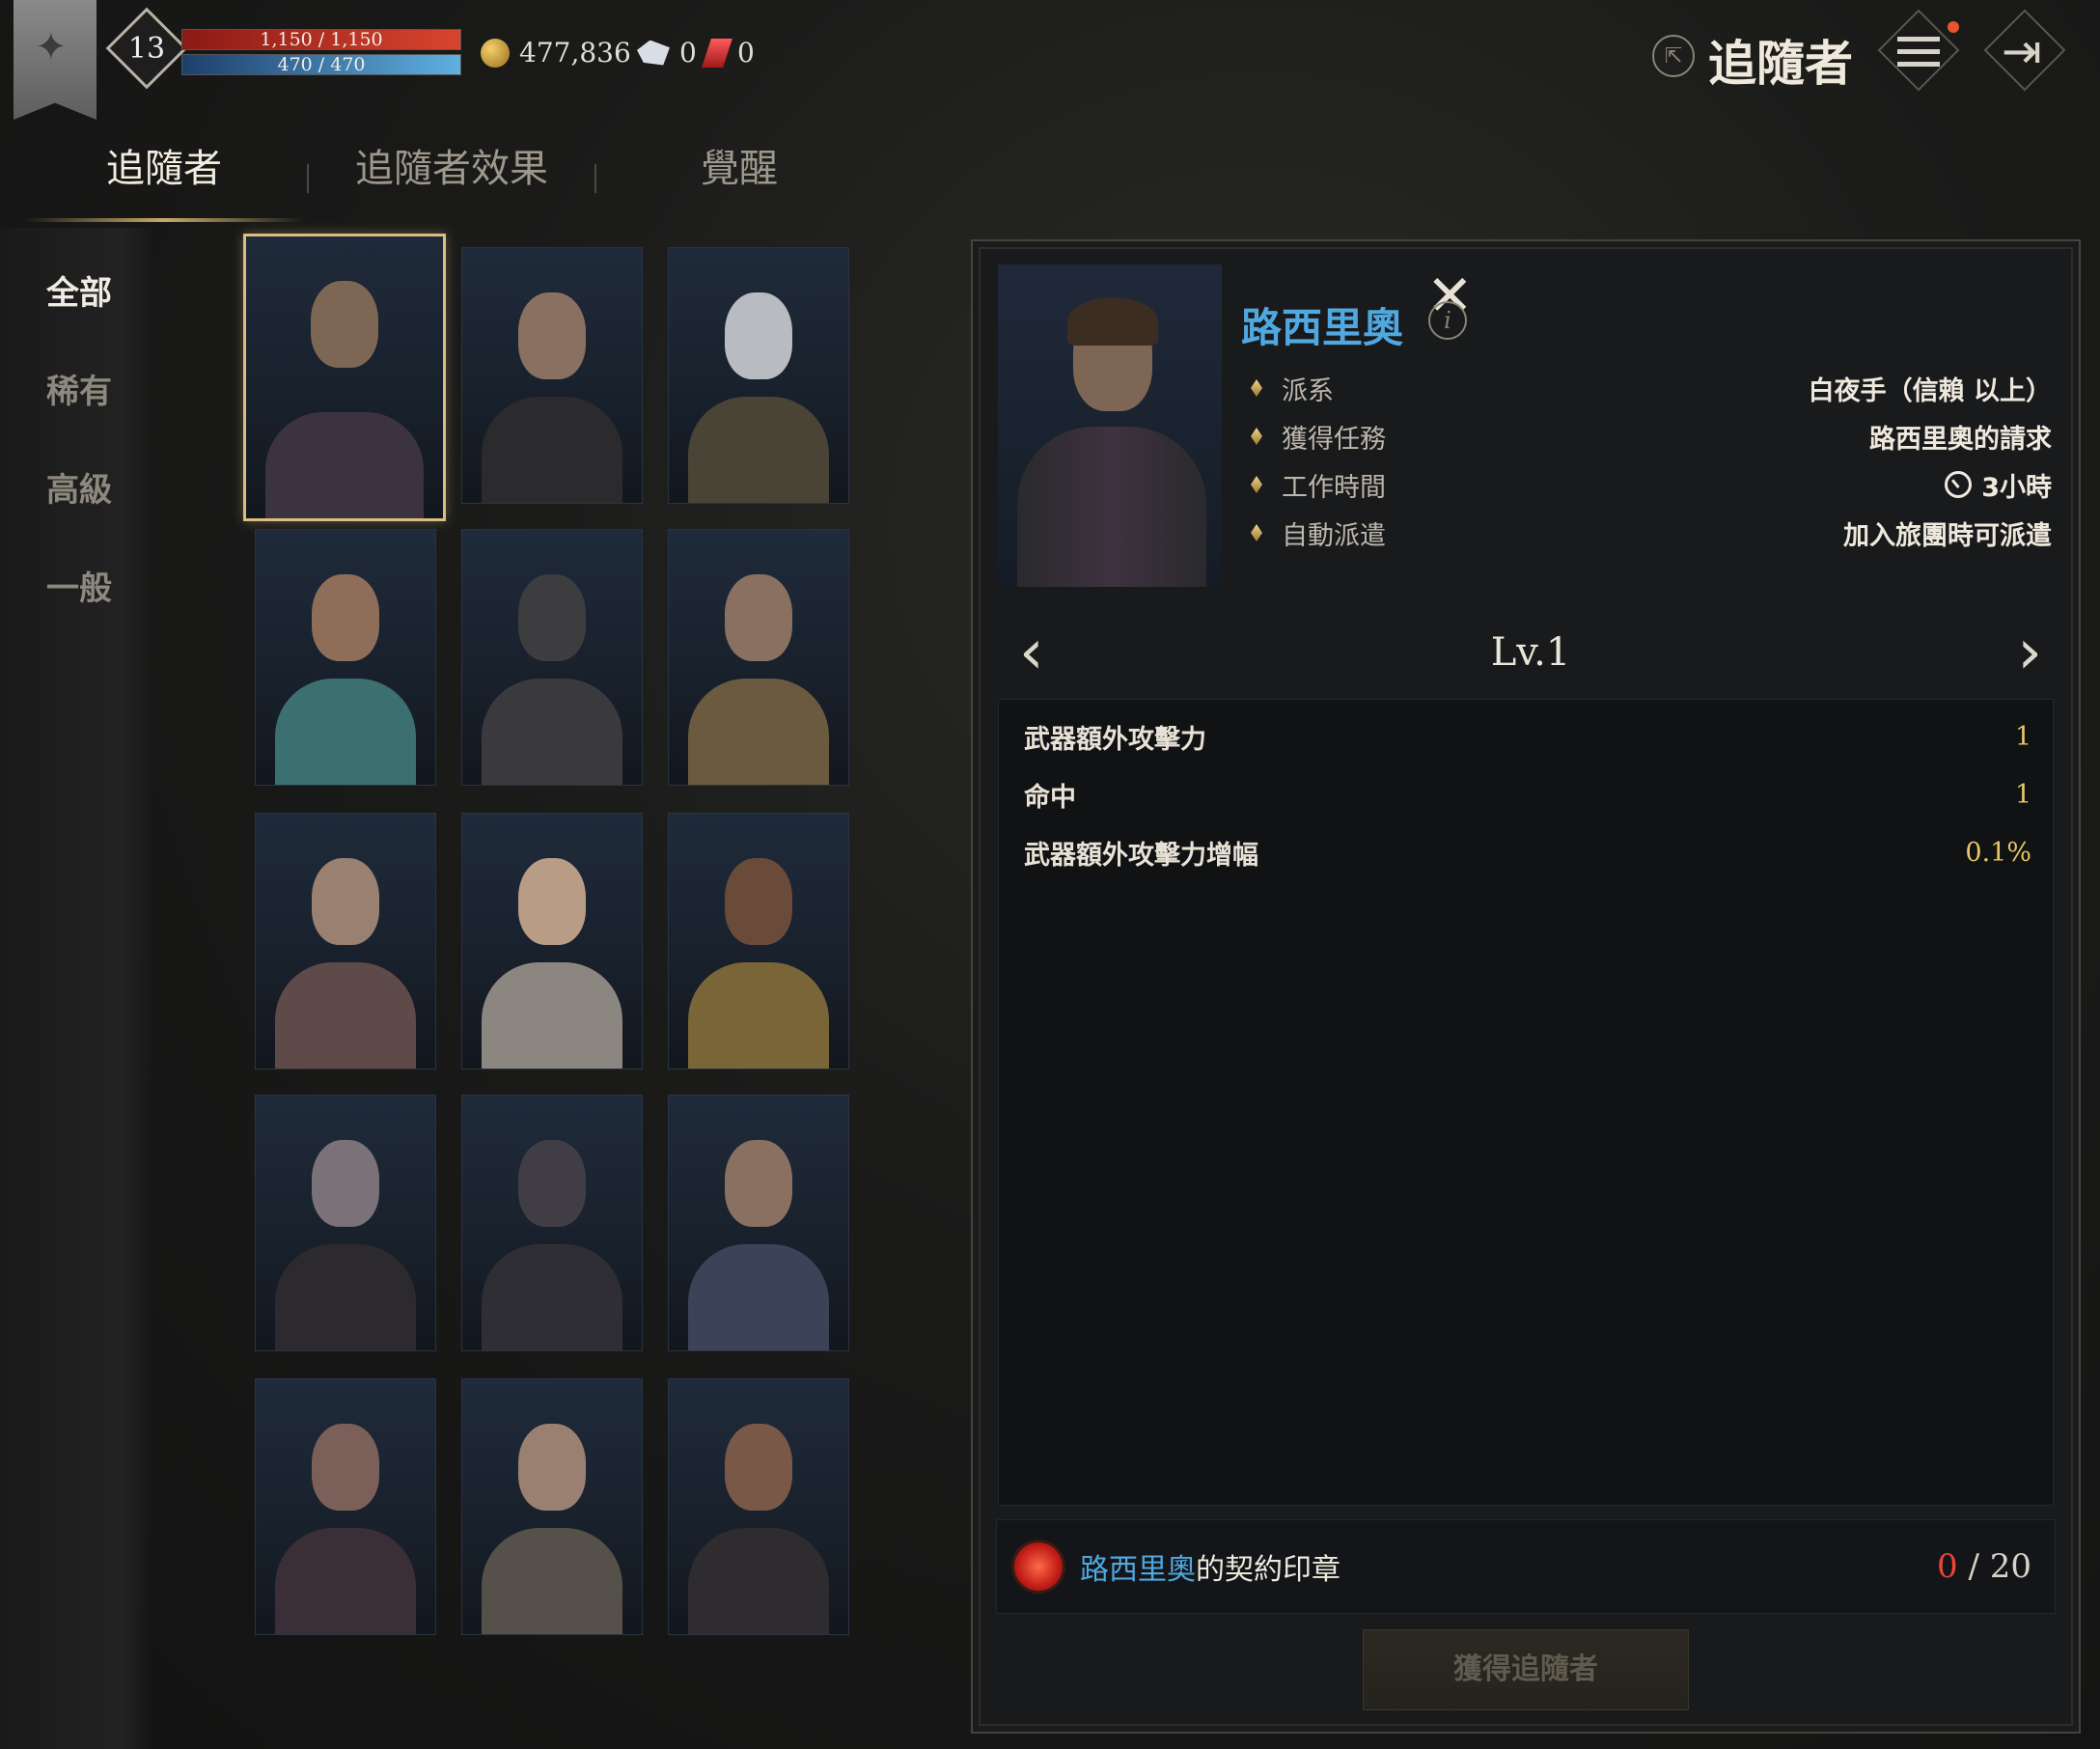  I want to click on clock-icon, so click(1959, 485).